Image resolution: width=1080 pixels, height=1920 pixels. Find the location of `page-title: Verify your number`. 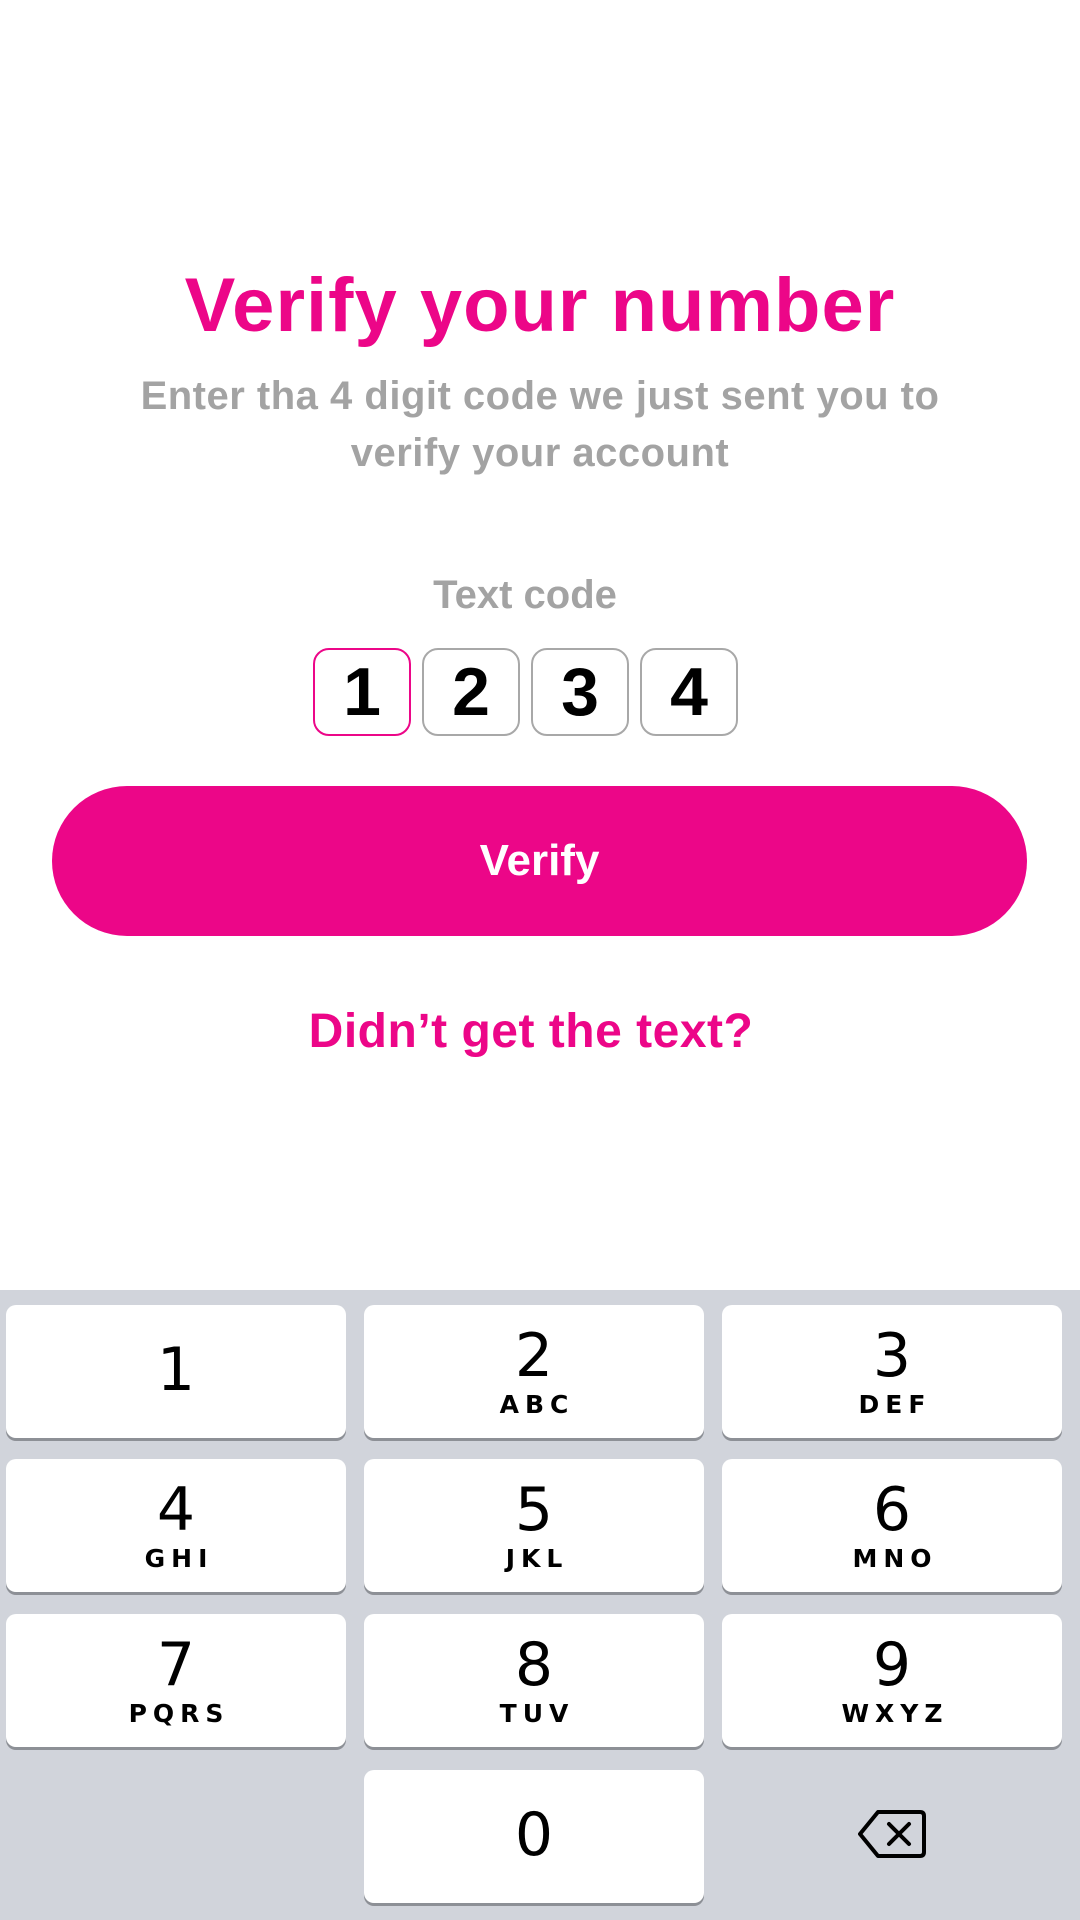

page-title: Verify your number is located at coordinates (540, 305).